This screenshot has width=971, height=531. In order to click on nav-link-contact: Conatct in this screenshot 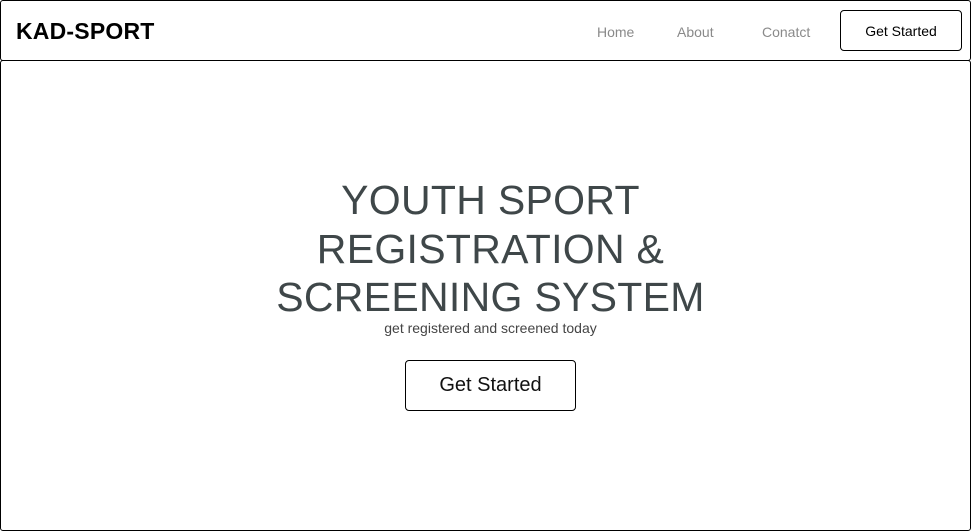, I will do `click(786, 32)`.